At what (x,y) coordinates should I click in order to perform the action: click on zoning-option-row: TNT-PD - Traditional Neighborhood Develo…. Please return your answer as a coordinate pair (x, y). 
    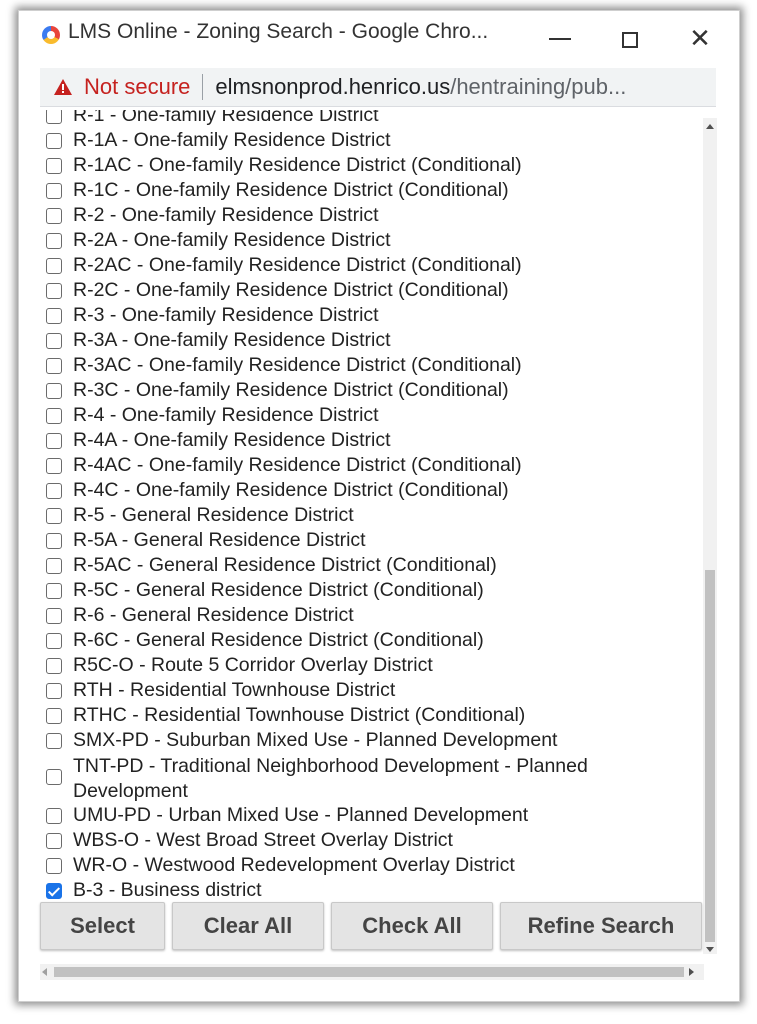
    Looking at the image, I should click on (372, 779).